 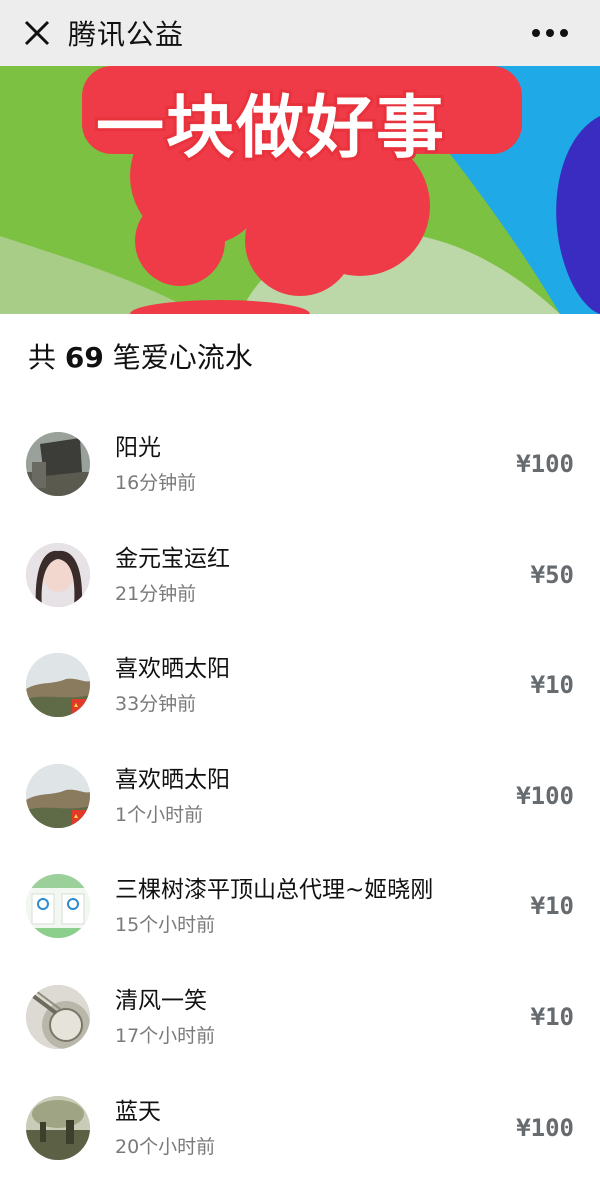 What do you see at coordinates (274, 890) in the screenshot?
I see `donor-name: 三棵树漆平顶山总代理~姬晓刚` at bounding box center [274, 890].